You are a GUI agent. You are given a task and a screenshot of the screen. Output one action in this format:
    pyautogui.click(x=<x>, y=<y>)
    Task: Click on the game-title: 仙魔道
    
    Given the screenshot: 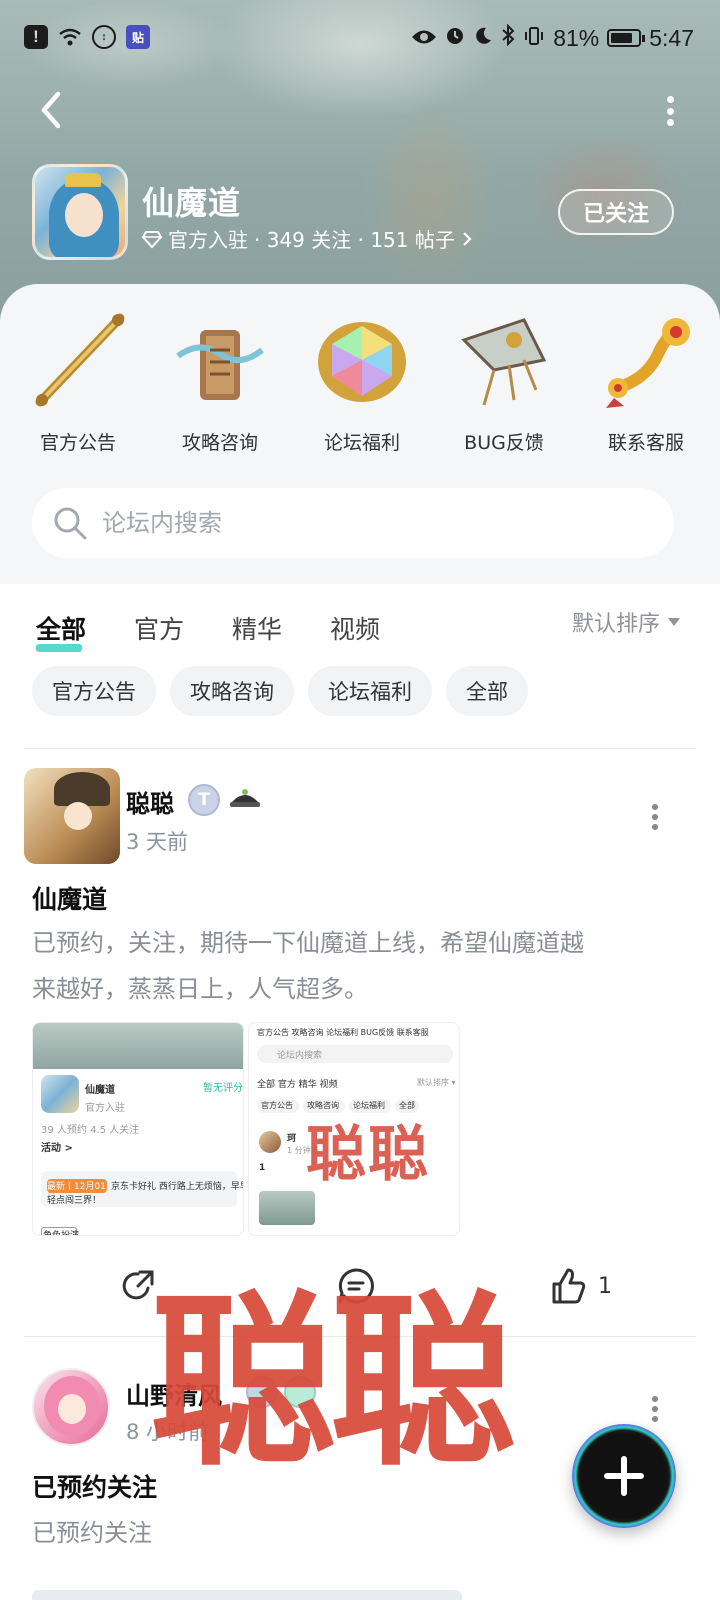 What is the action you would take?
    pyautogui.click(x=192, y=203)
    